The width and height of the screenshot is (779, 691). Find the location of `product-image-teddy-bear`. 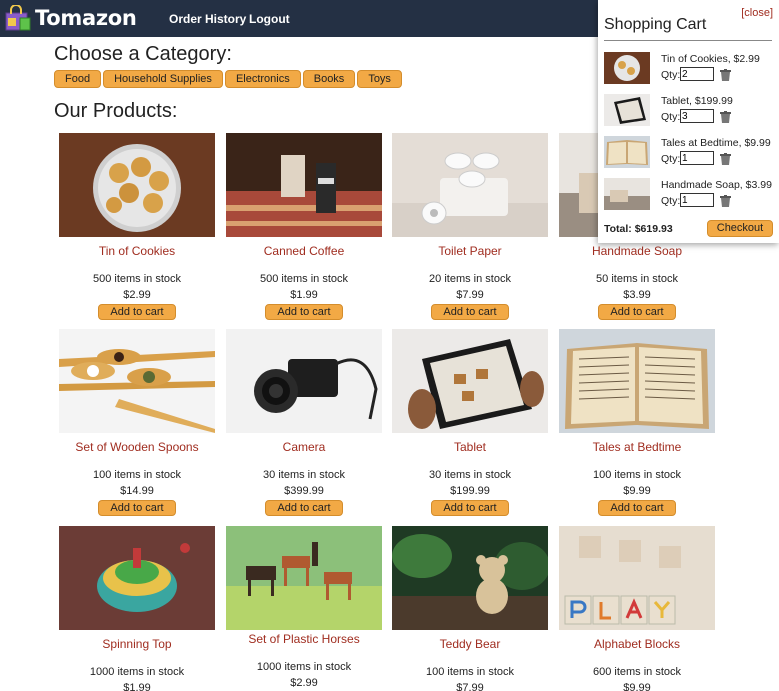

product-image-teddy-bear is located at coordinates (470, 578).